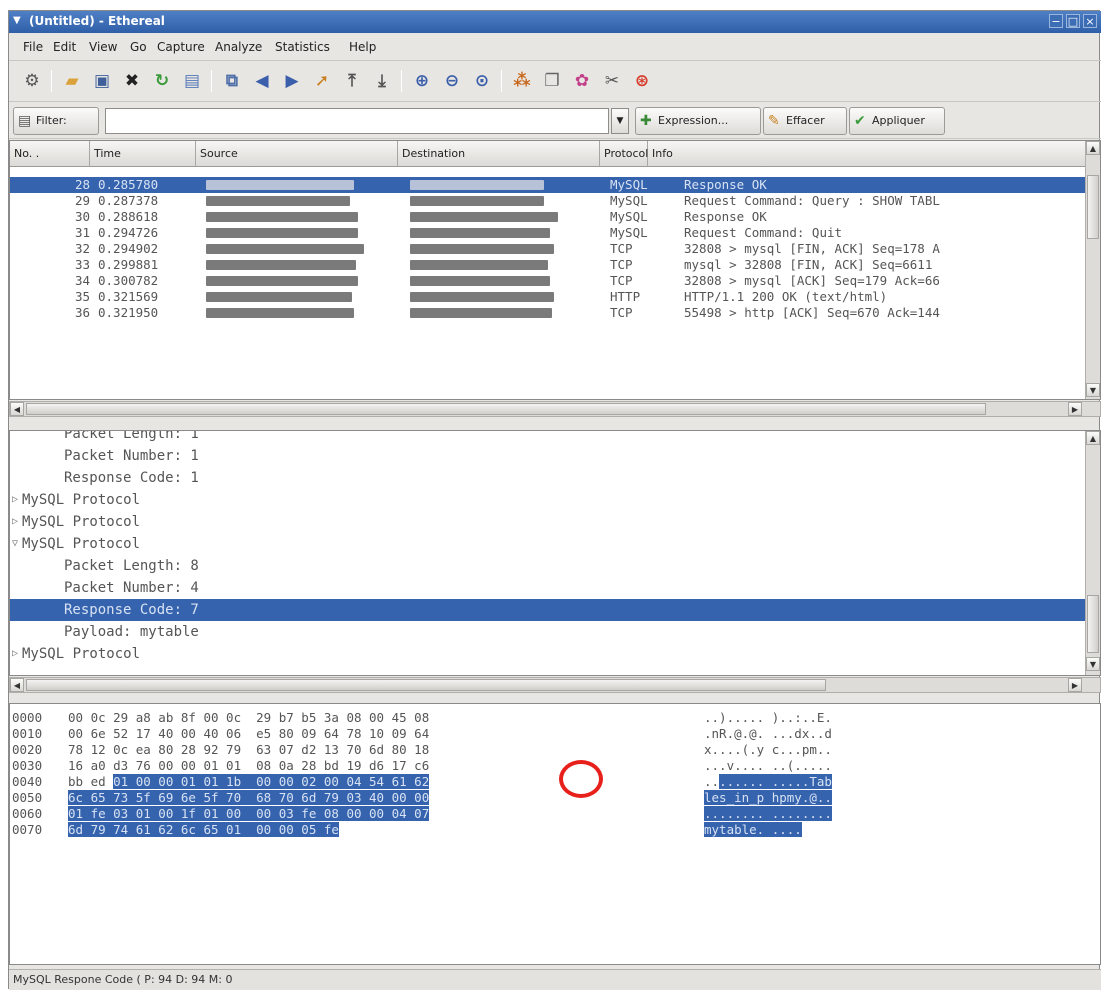 Image resolution: width=1105 pixels, height=990 pixels. What do you see at coordinates (297, 154) in the screenshot?
I see `column-header-source: Source` at bounding box center [297, 154].